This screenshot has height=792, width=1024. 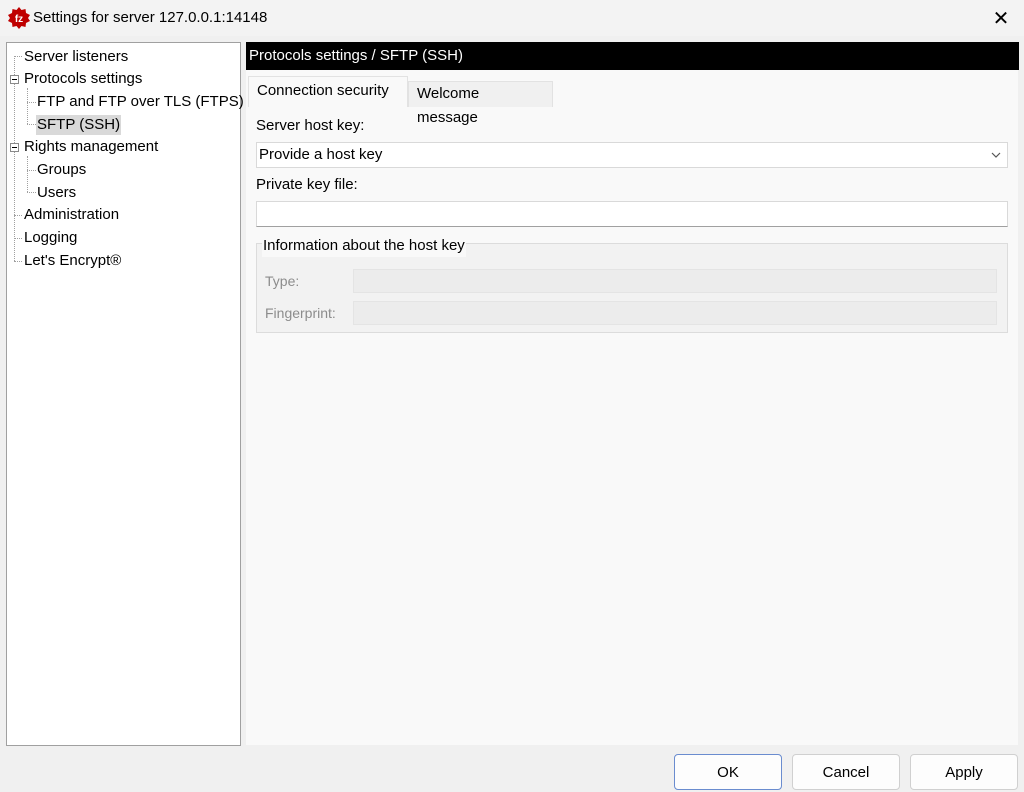 I want to click on chevron-down-icon, so click(x=996, y=159).